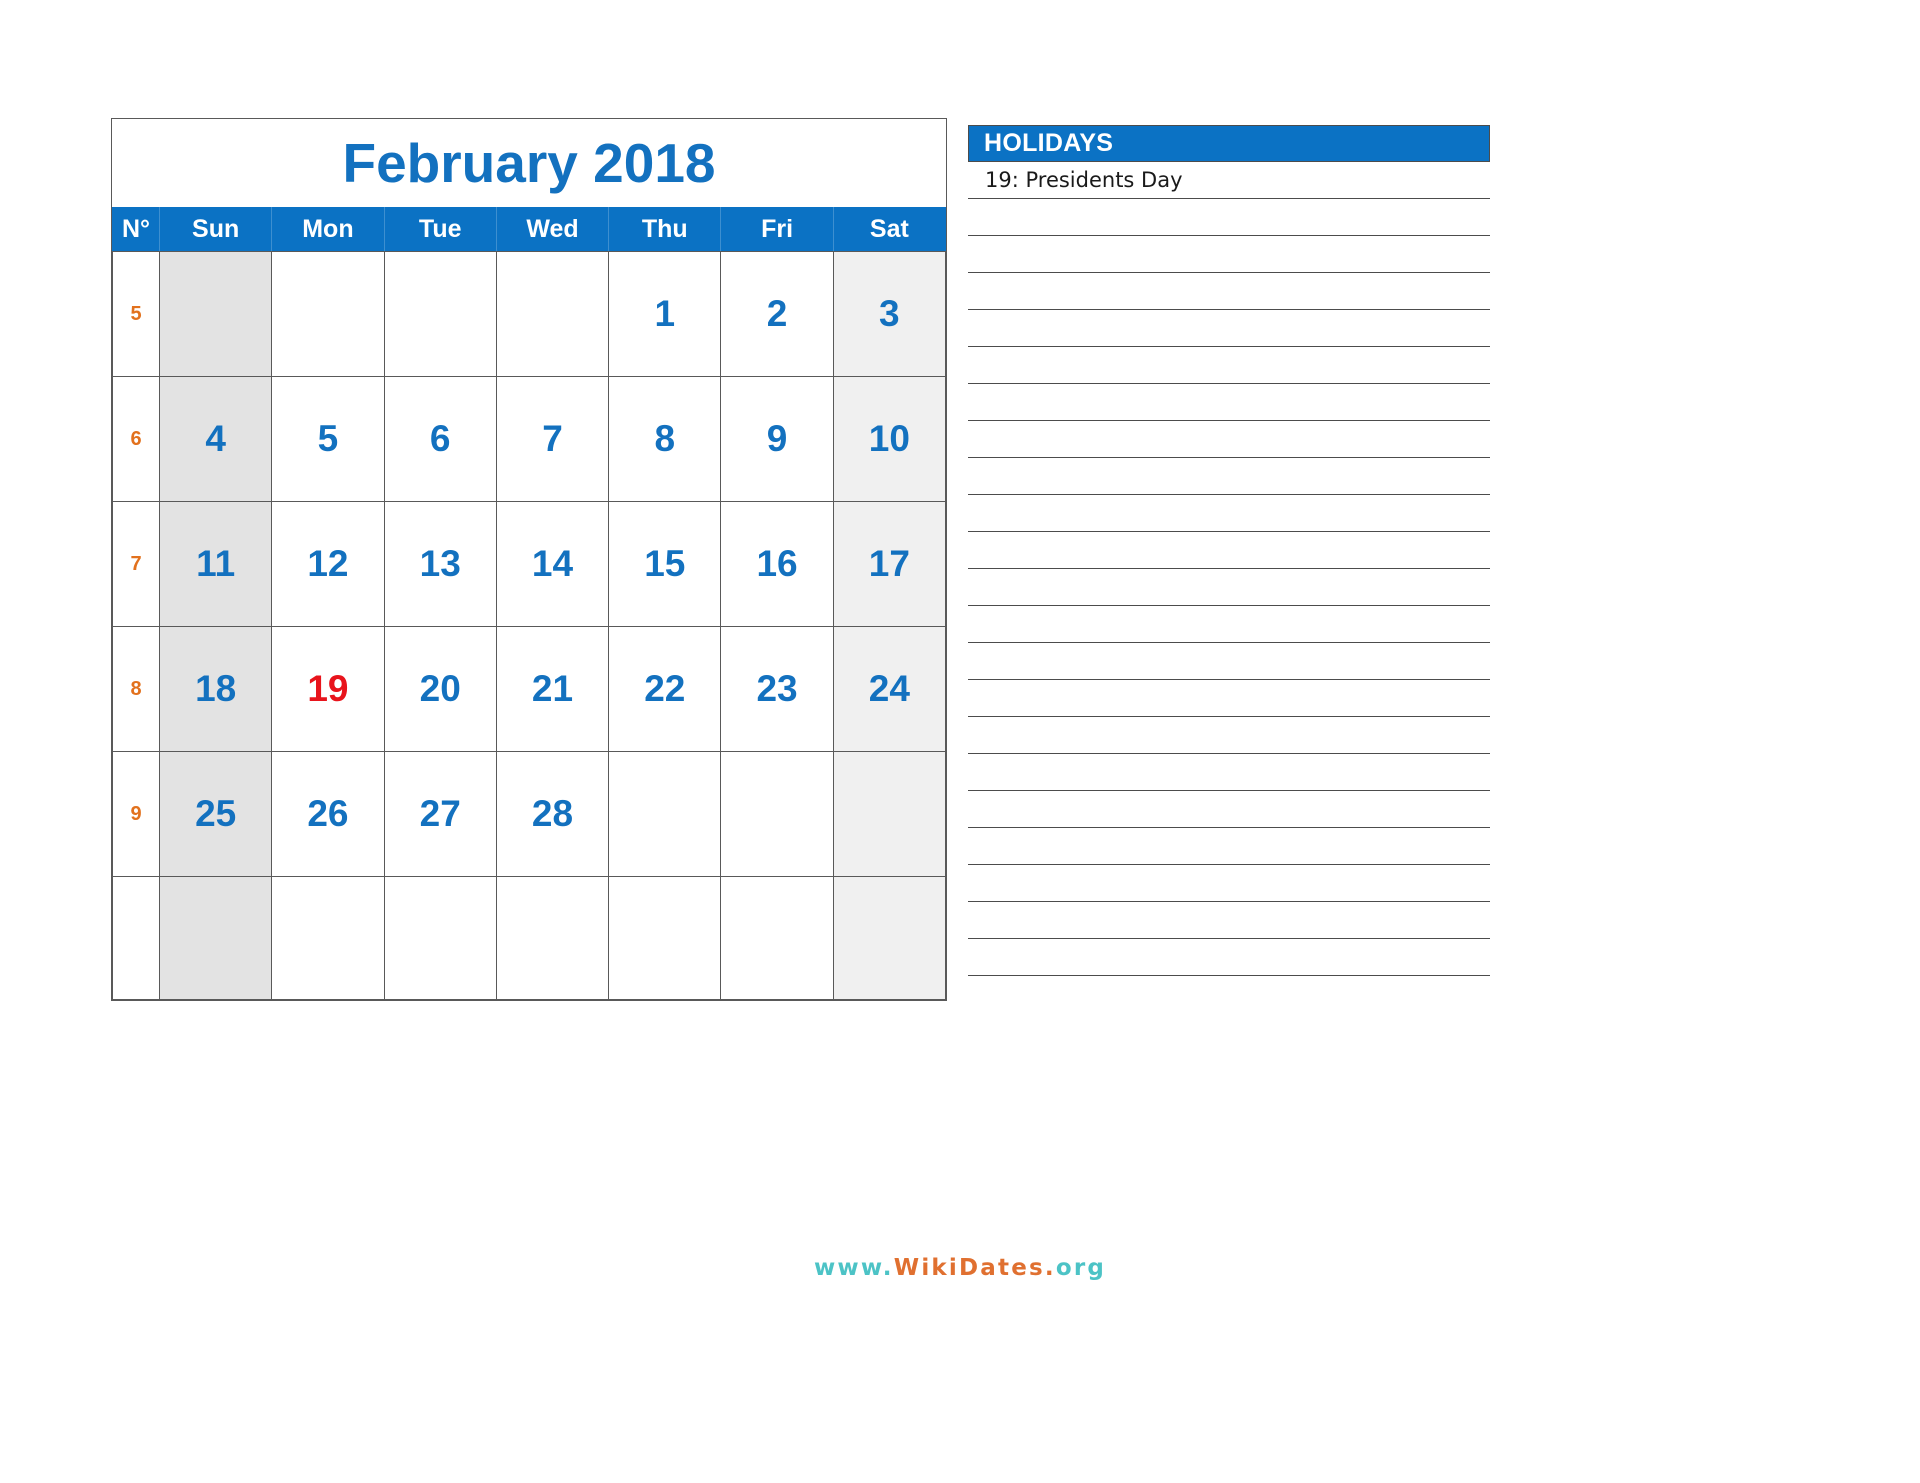  I want to click on brand-prefix: www., so click(853, 1268).